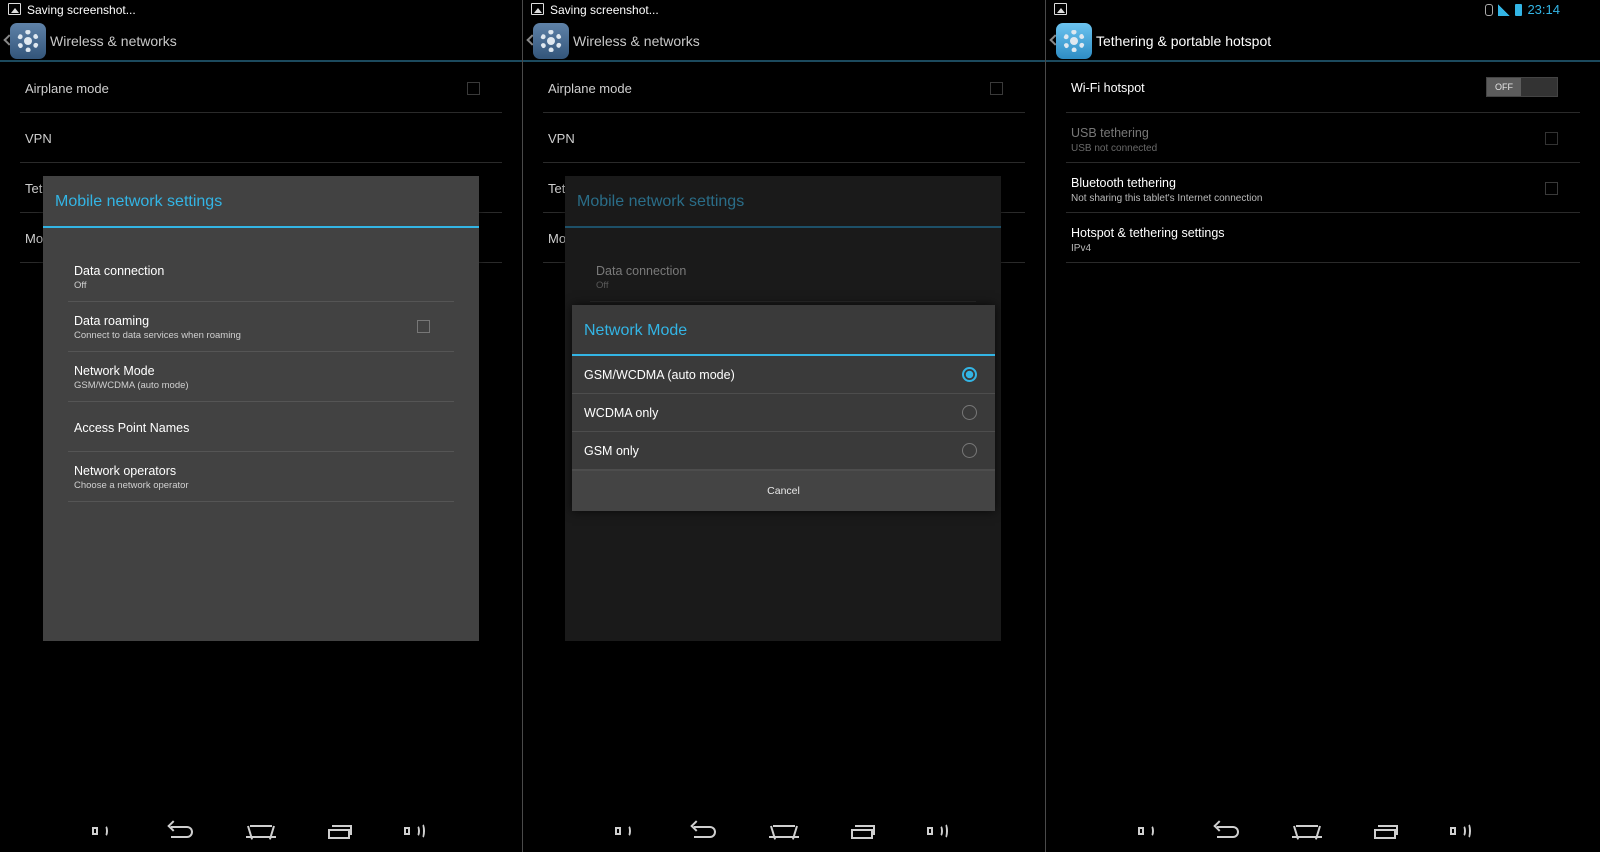  What do you see at coordinates (131, 385) in the screenshot?
I see `item-summary: GSM/WCDMA (auto mode)` at bounding box center [131, 385].